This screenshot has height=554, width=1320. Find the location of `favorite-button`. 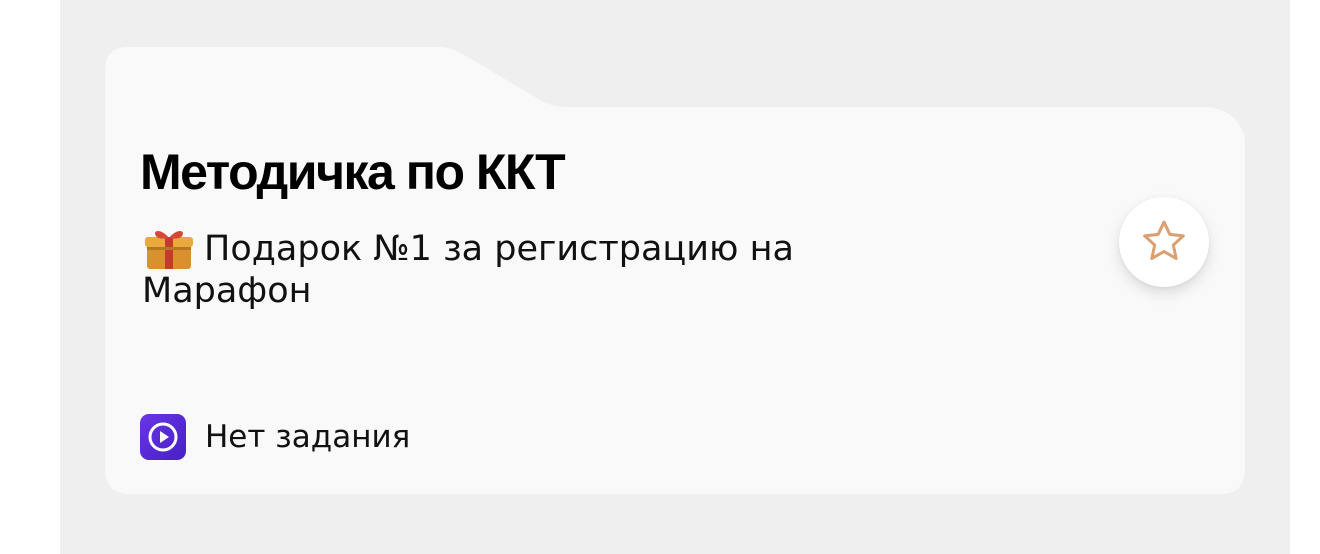

favorite-button is located at coordinates (1164, 242).